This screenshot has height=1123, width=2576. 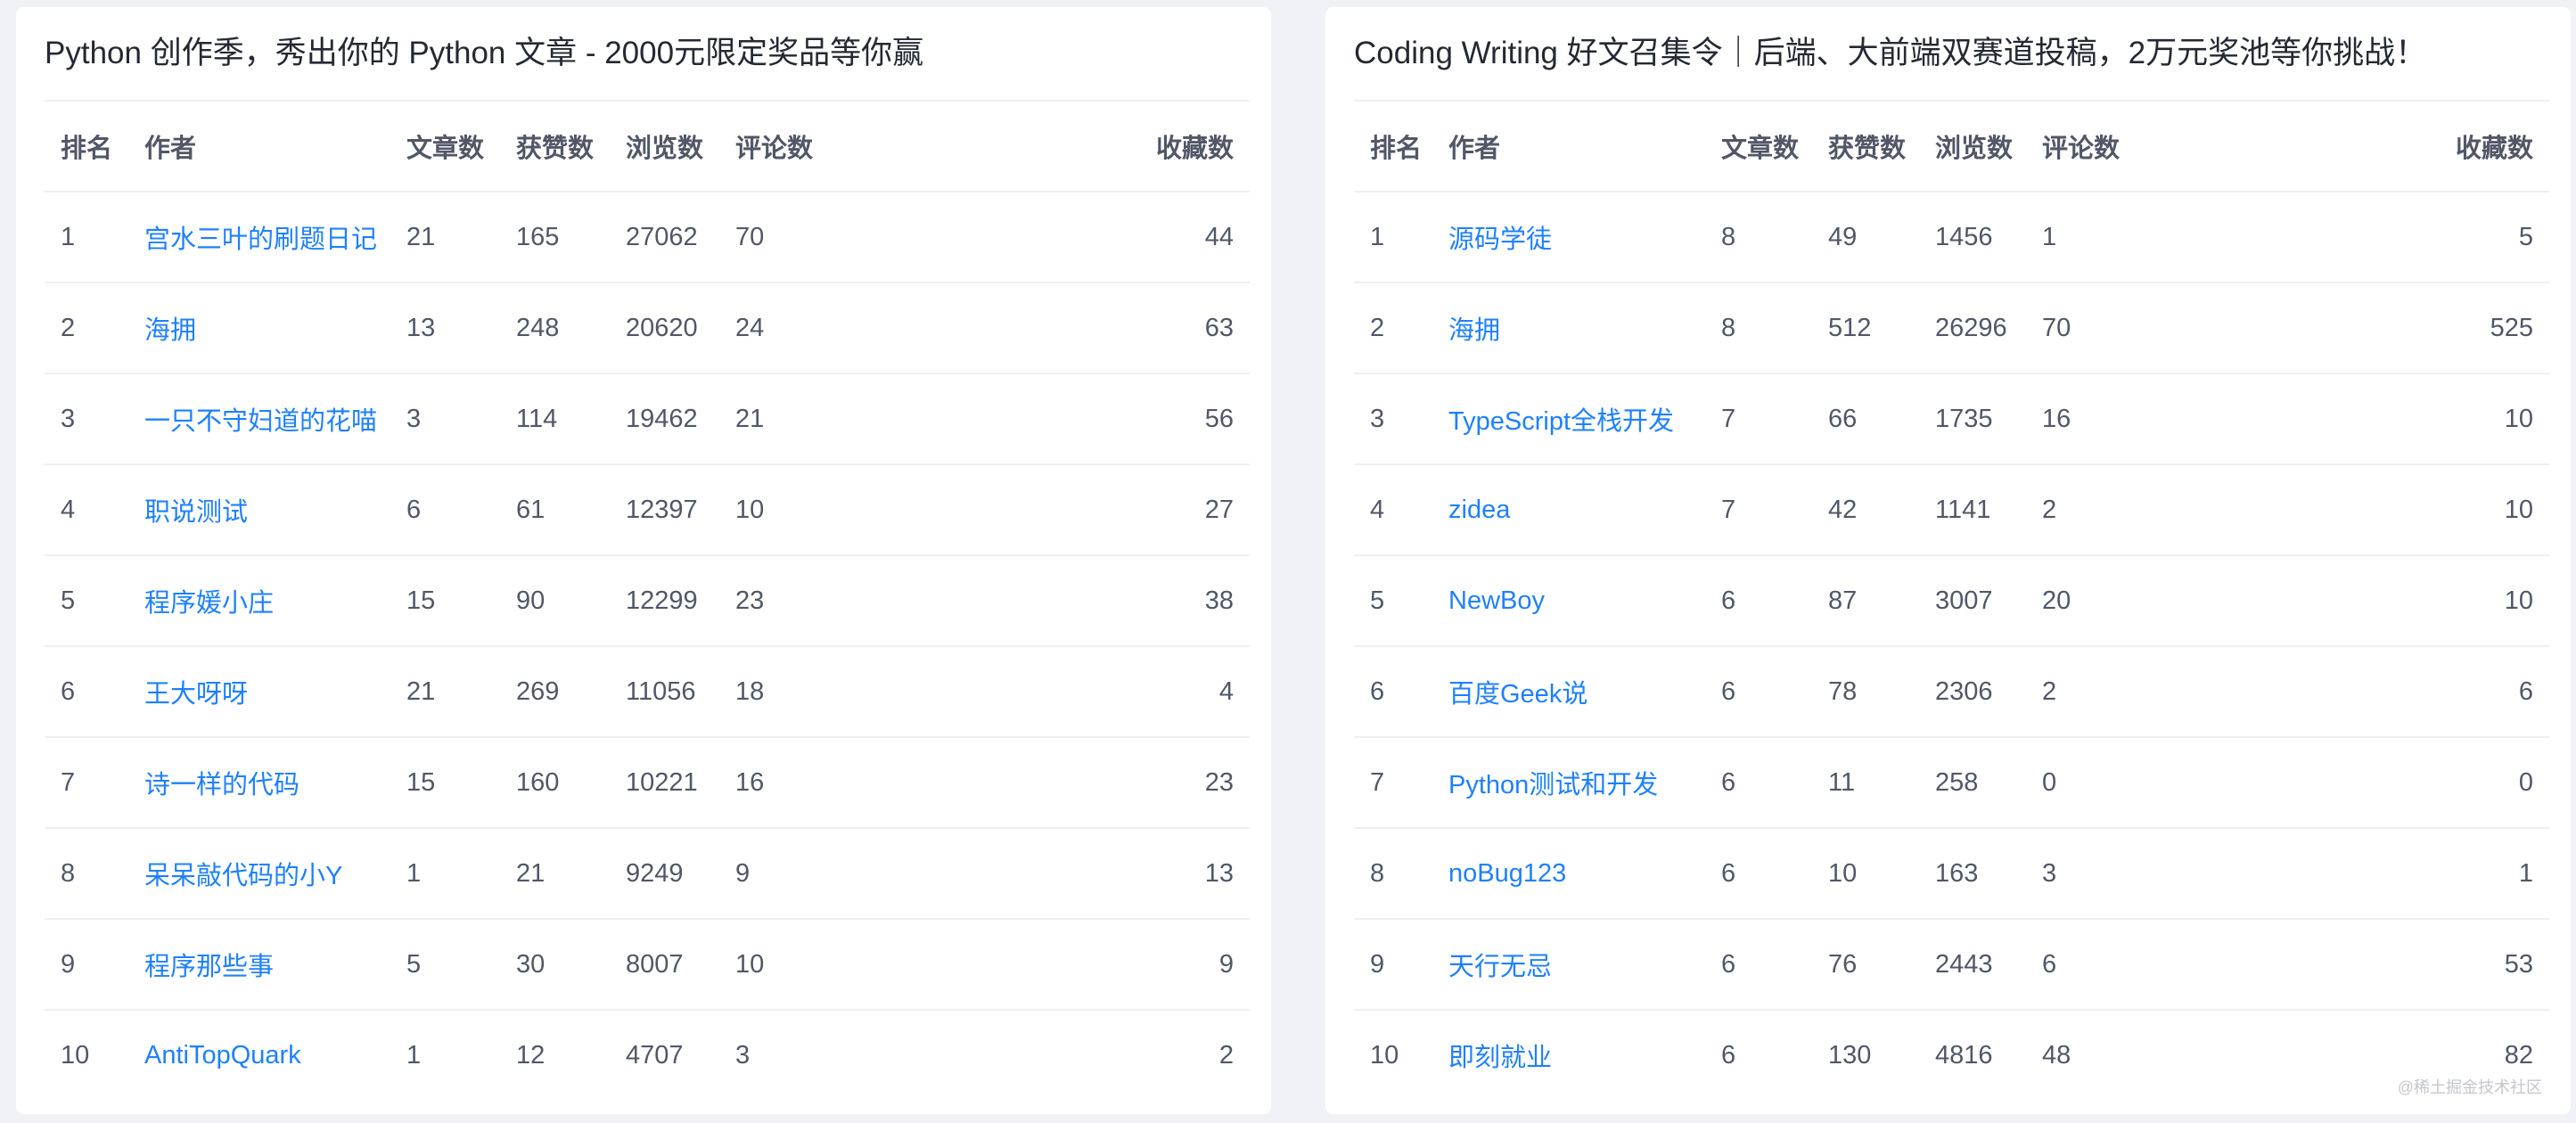 What do you see at coordinates (664, 965) in the screenshot?
I see `cell-views: 8007` at bounding box center [664, 965].